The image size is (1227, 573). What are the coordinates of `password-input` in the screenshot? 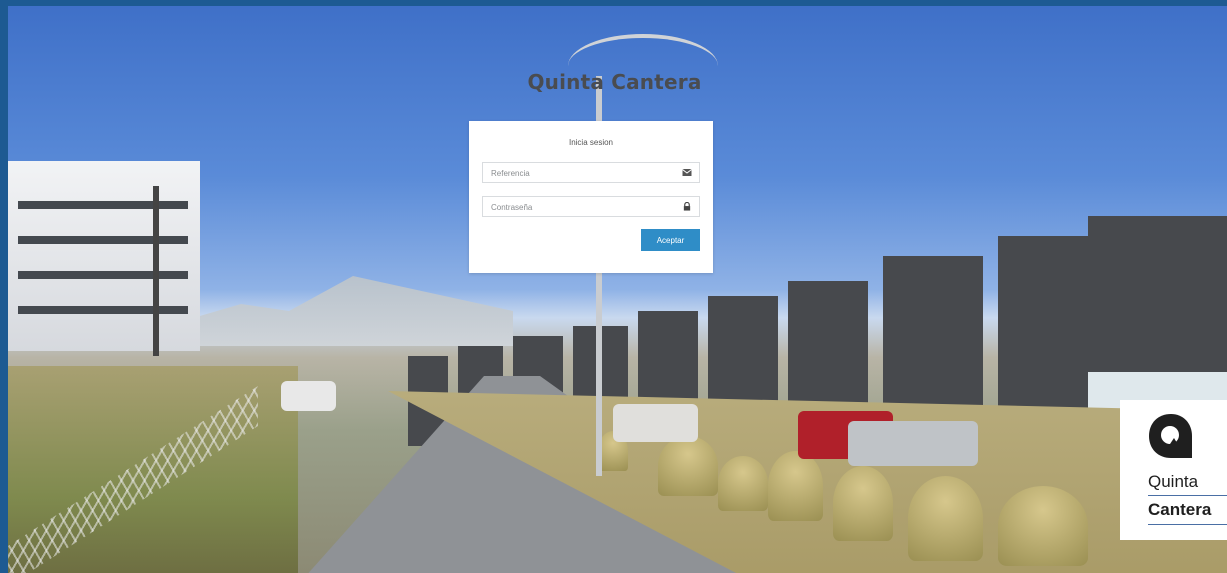 It's located at (577, 207).